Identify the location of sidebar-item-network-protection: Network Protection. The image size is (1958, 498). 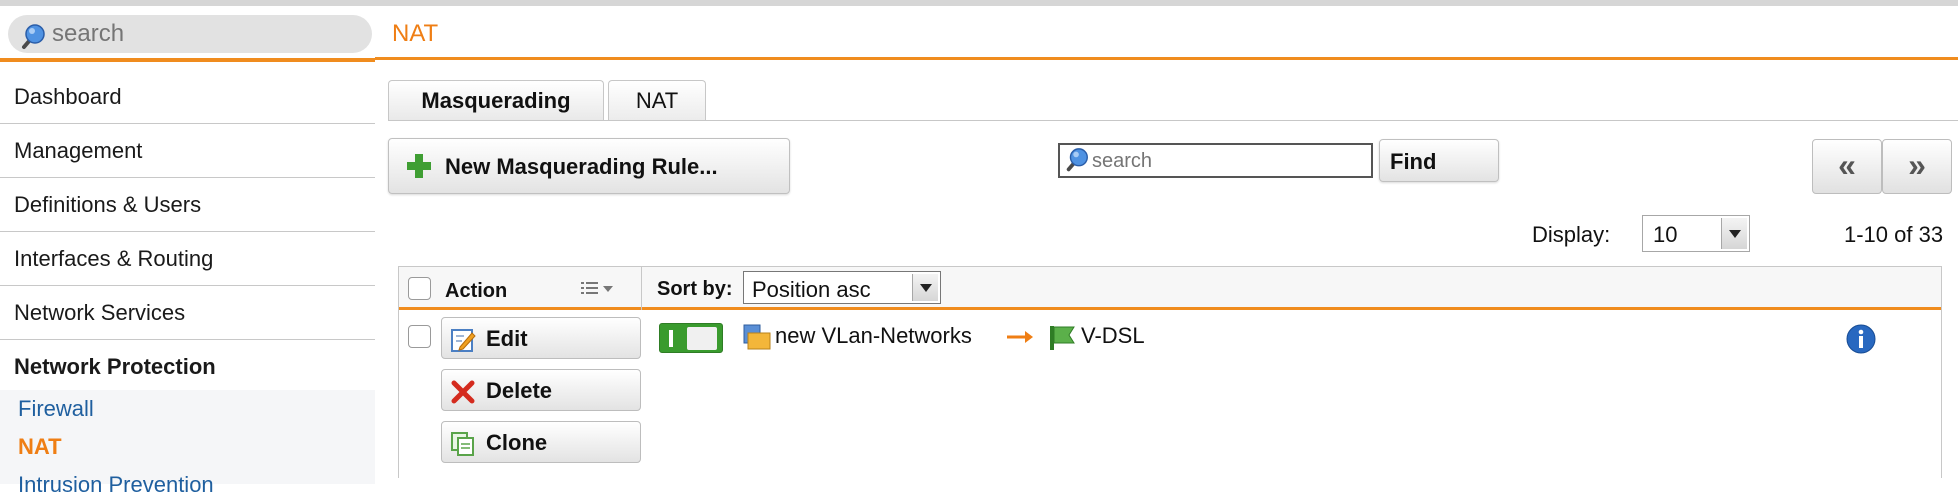
(187, 367).